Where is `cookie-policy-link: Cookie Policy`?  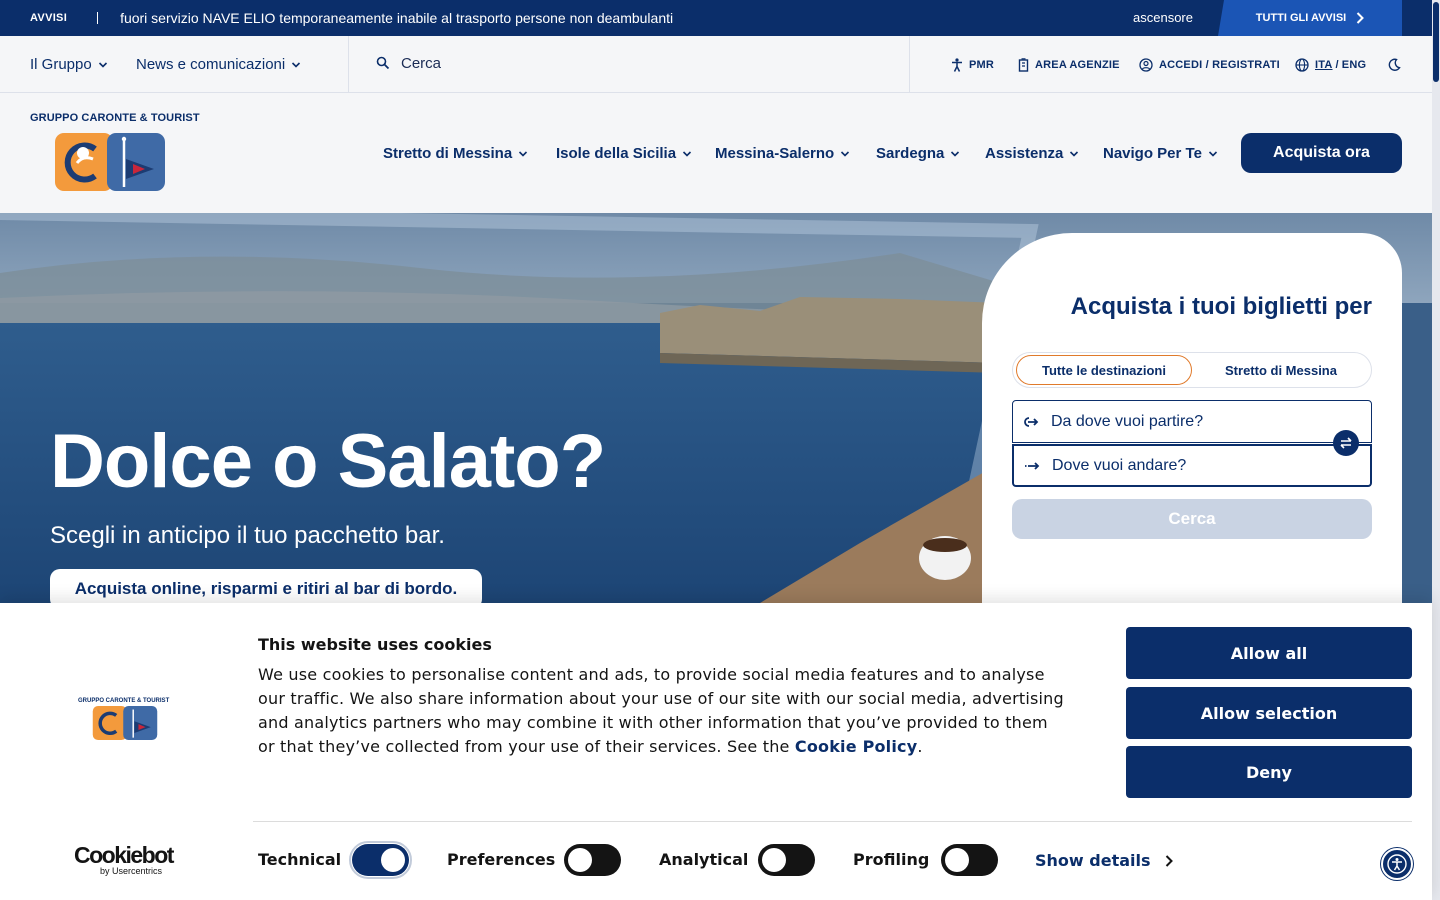 cookie-policy-link: Cookie Policy is located at coordinates (856, 746).